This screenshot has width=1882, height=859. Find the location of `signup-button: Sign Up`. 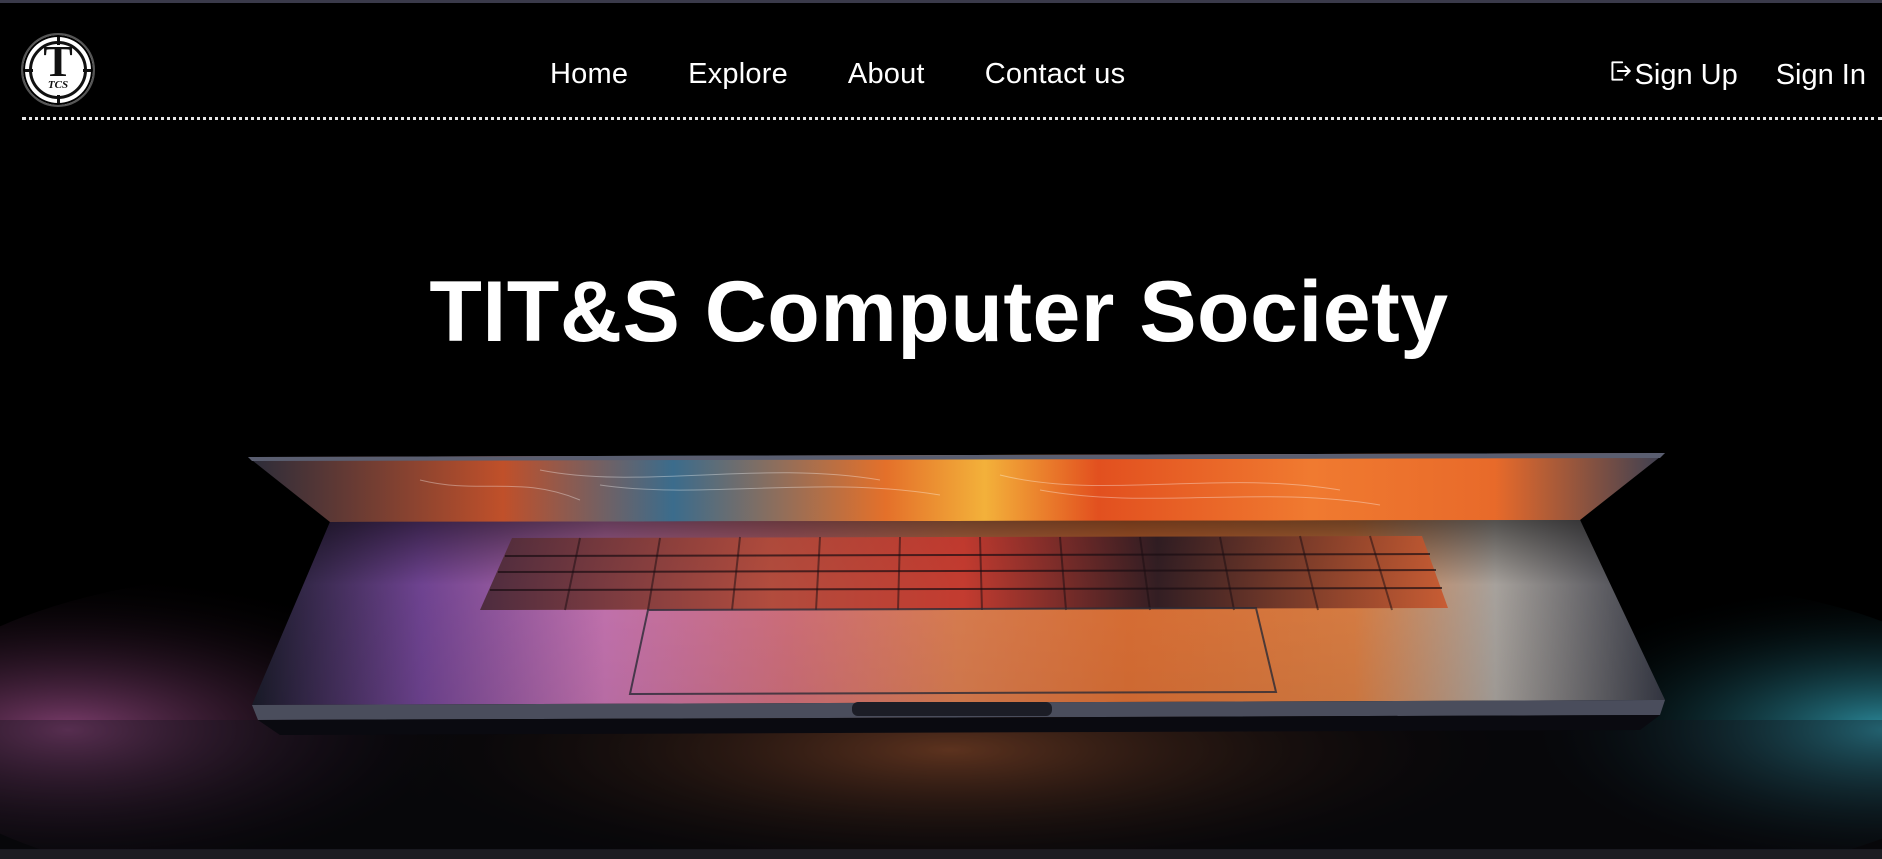

signup-button: Sign Up is located at coordinates (1672, 75).